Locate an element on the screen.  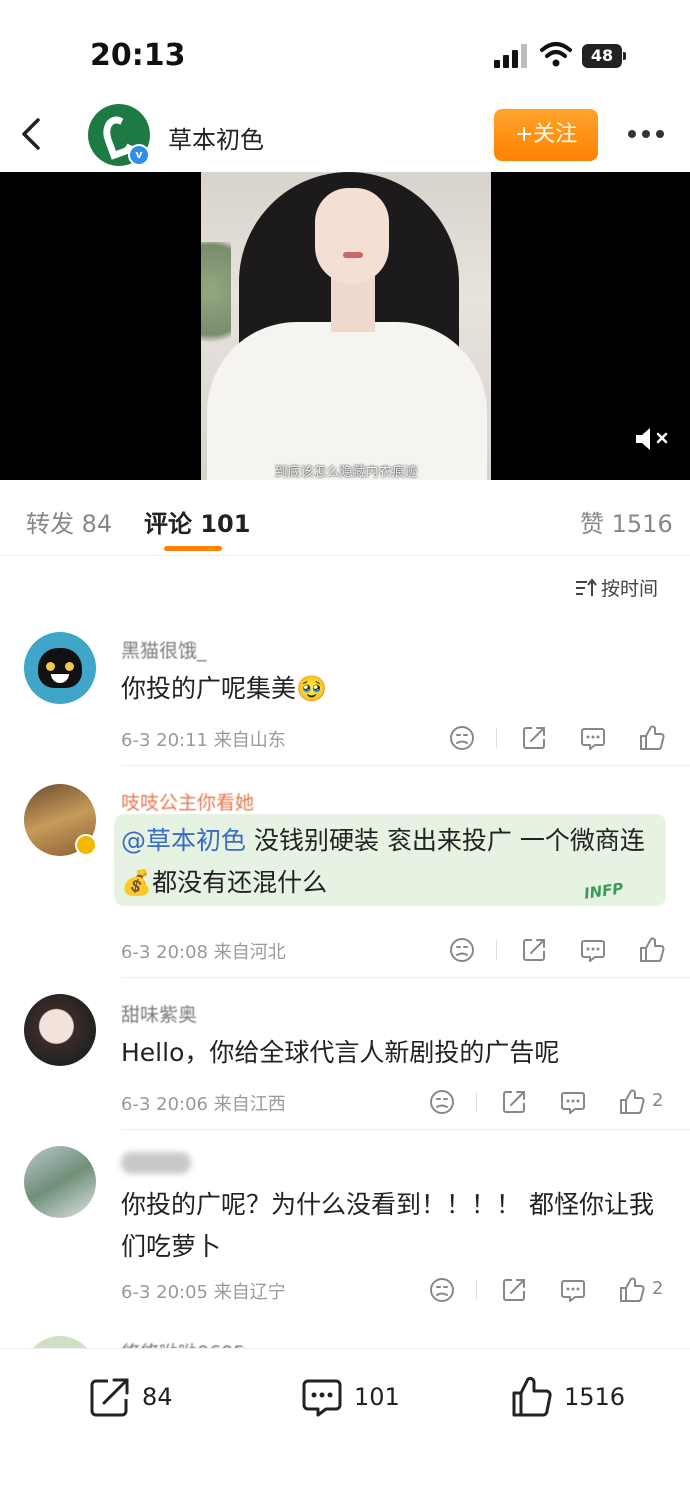
comment-count: 101 is located at coordinates (377, 1397).